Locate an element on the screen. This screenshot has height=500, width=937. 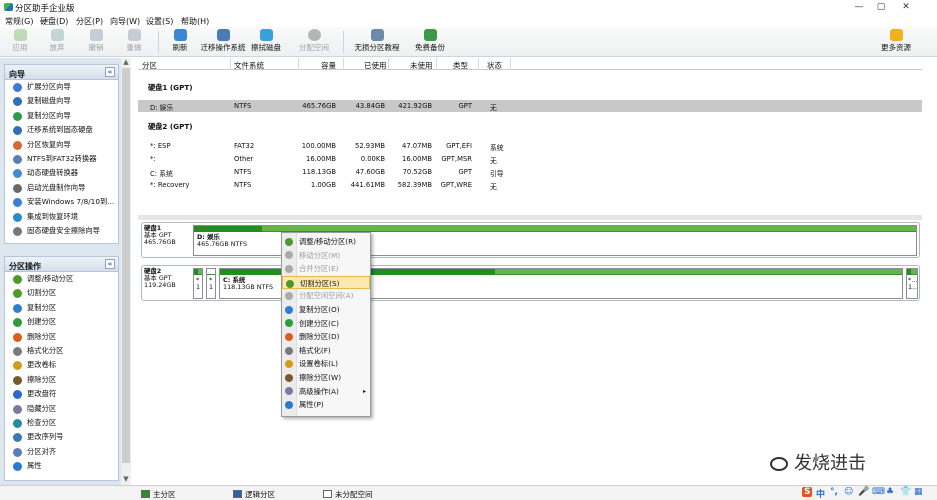
primary-swatch is located at coordinates (145, 494).